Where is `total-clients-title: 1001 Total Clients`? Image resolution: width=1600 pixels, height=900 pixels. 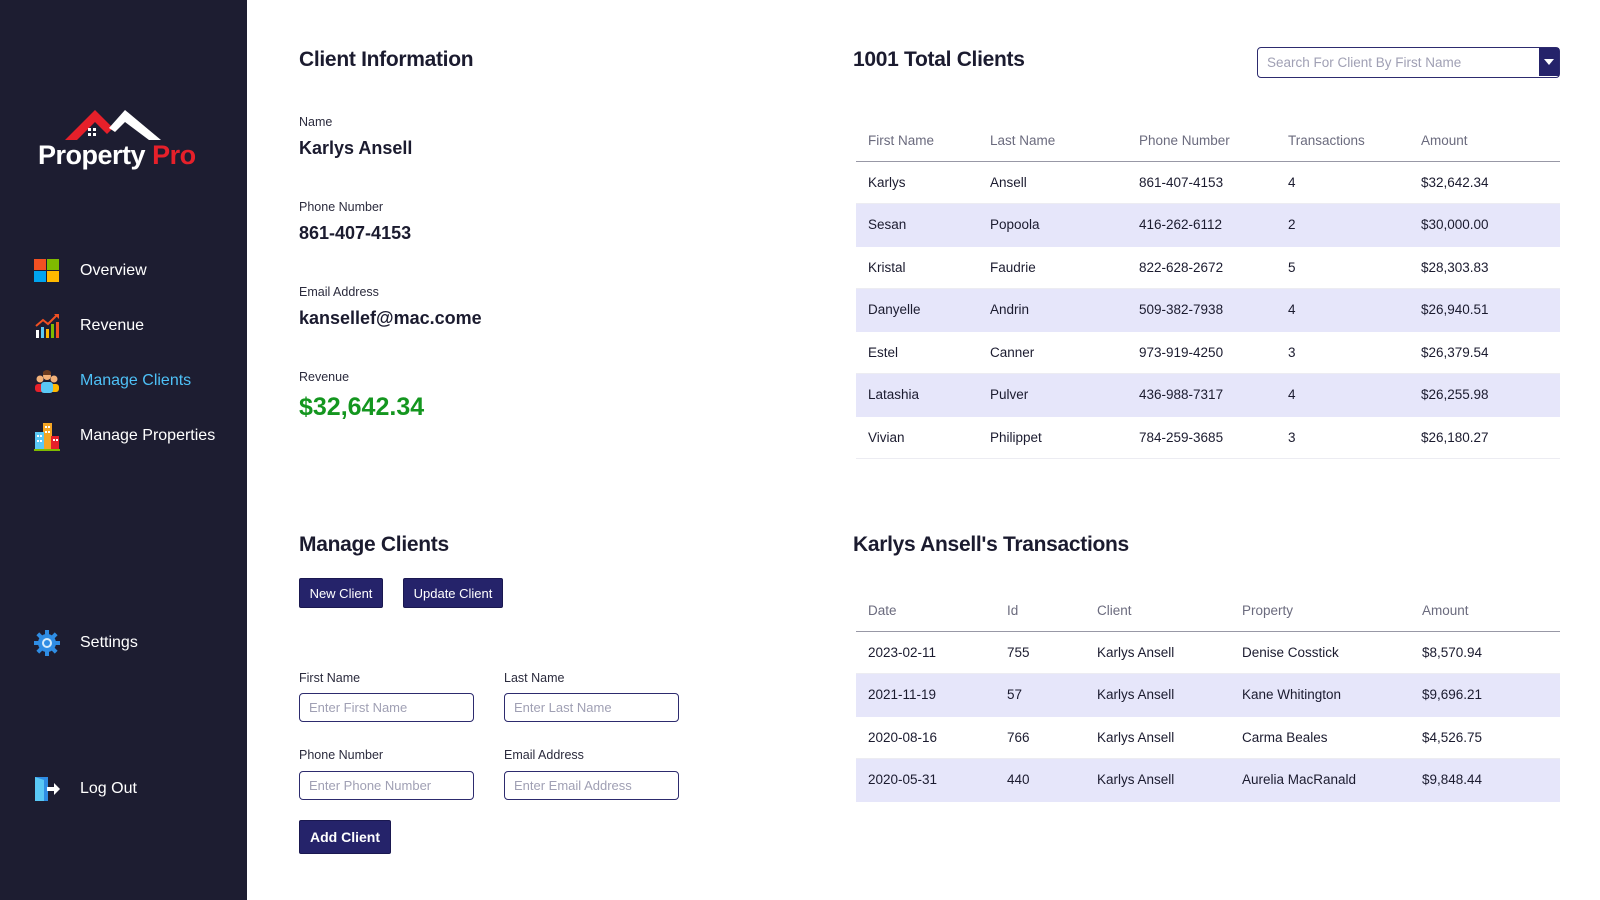 total-clients-title: 1001 Total Clients is located at coordinates (939, 59).